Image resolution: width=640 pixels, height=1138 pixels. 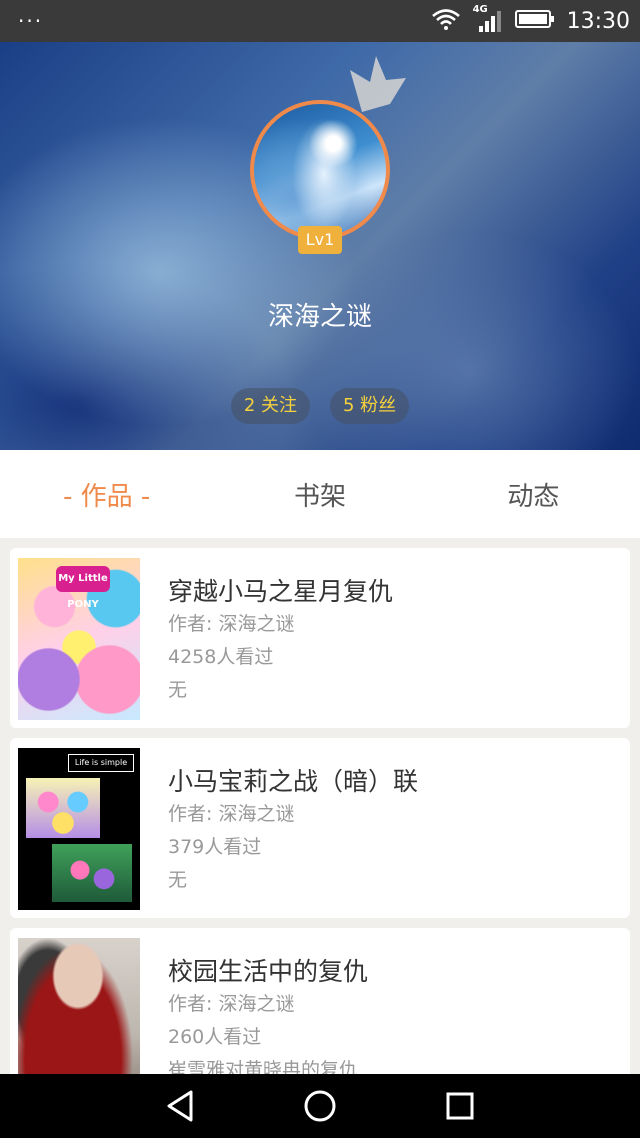 What do you see at coordinates (215, 1037) in the screenshot?
I see `work-views: 260人看过` at bounding box center [215, 1037].